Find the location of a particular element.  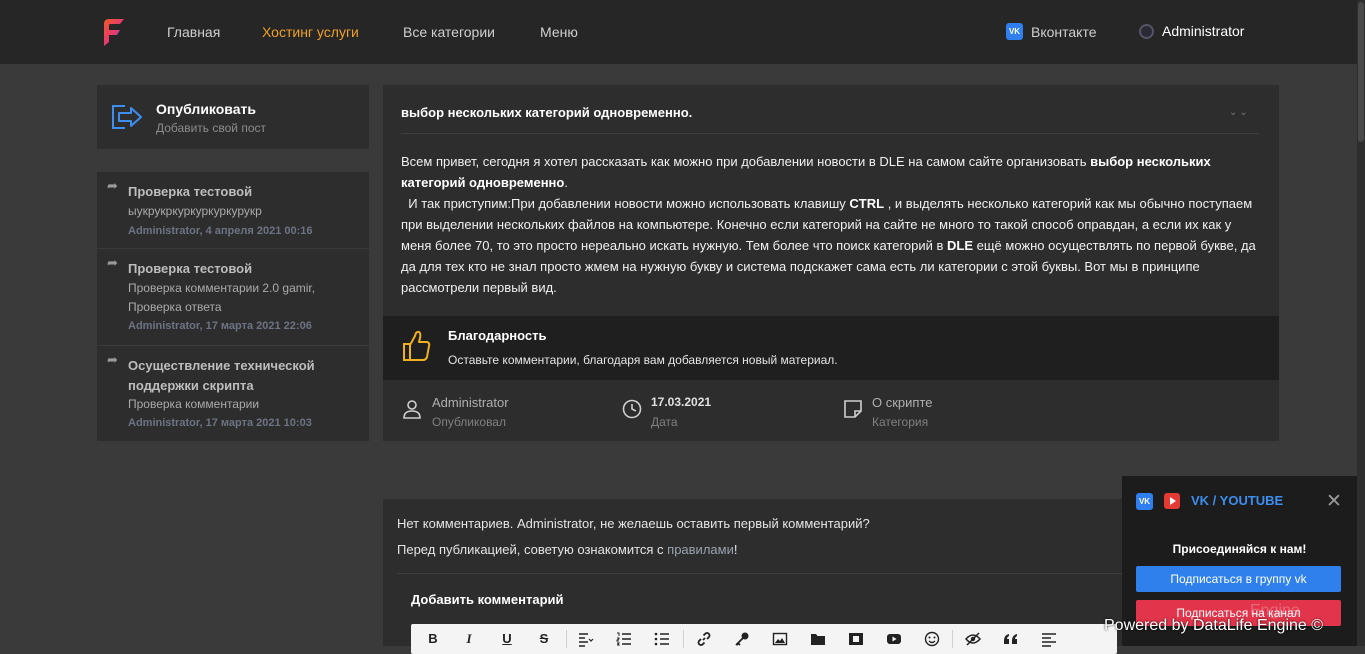

bullet-list-icon is located at coordinates (662, 639).